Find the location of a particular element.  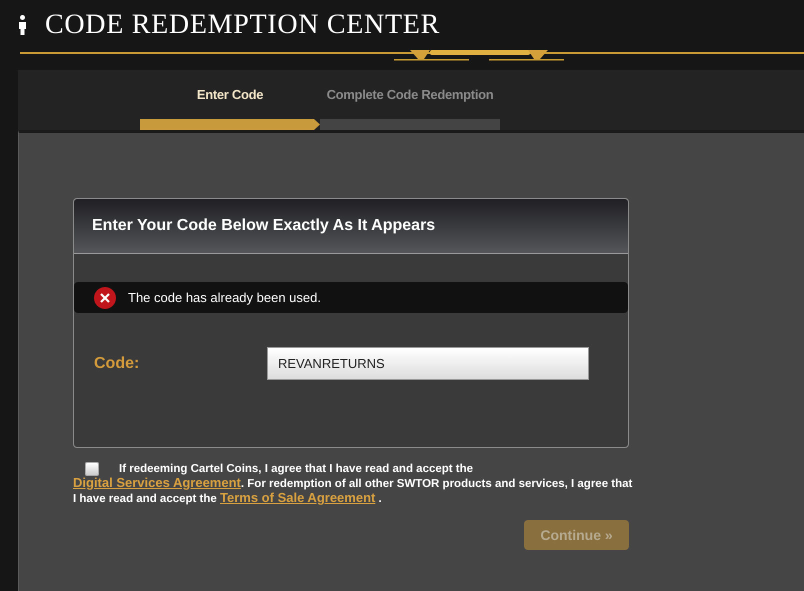

error-icon is located at coordinates (105, 297).